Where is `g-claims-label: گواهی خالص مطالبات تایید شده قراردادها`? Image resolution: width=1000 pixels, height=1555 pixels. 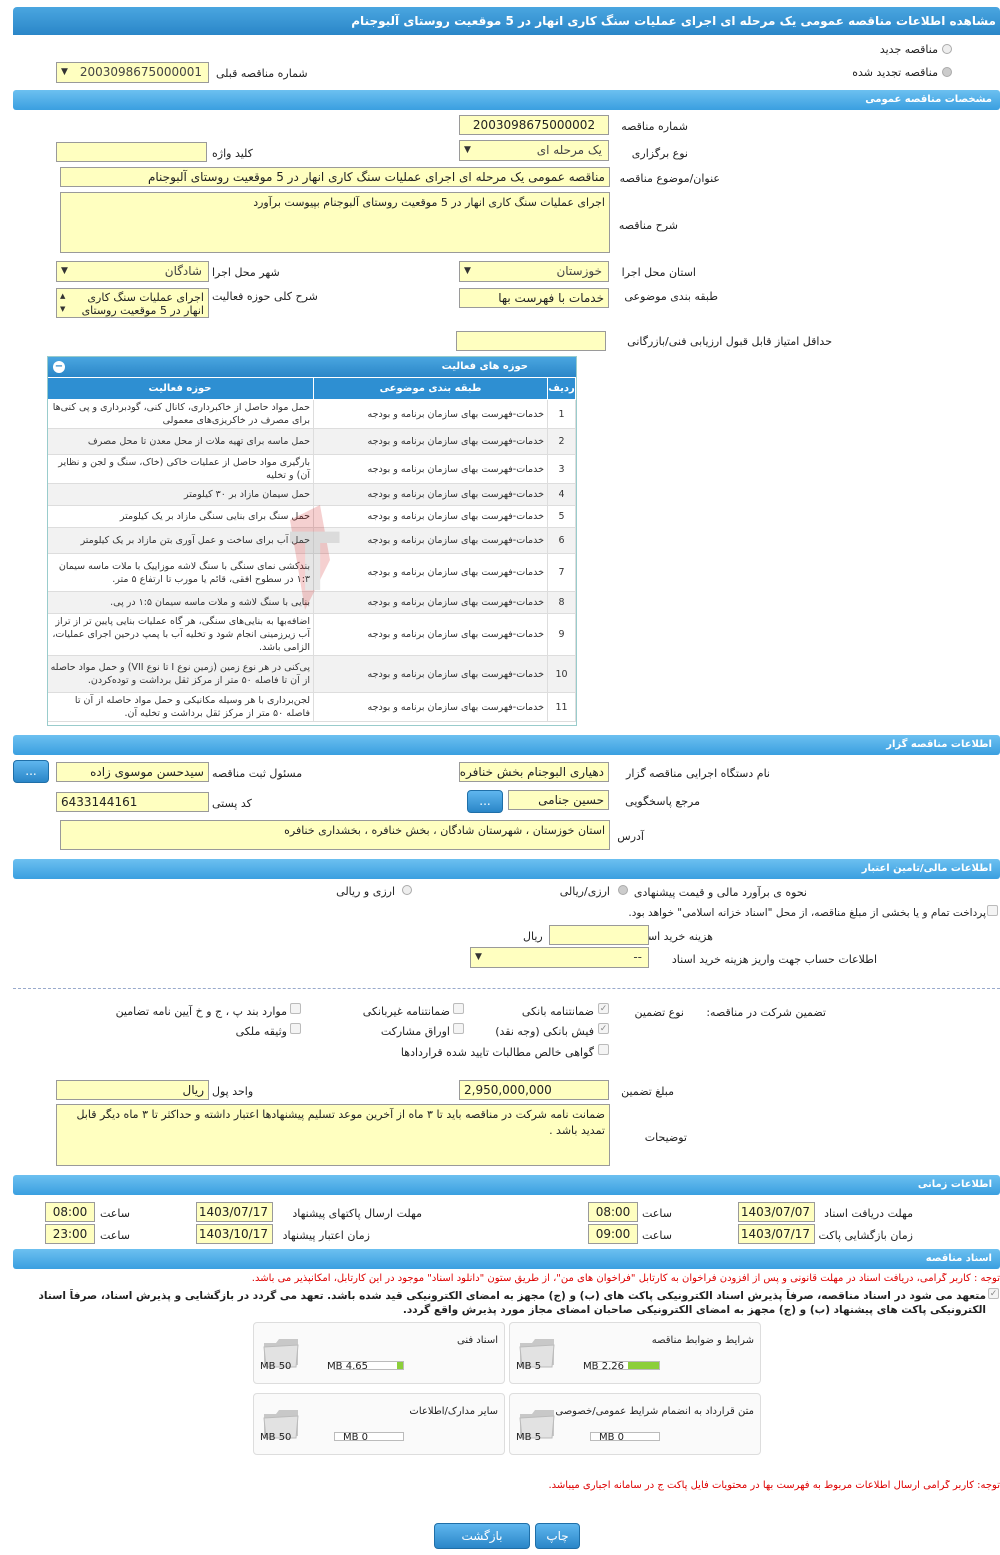
g-claims-label: گواهی خالص مطالبات تایید شده قراردادها is located at coordinates (497, 1052).